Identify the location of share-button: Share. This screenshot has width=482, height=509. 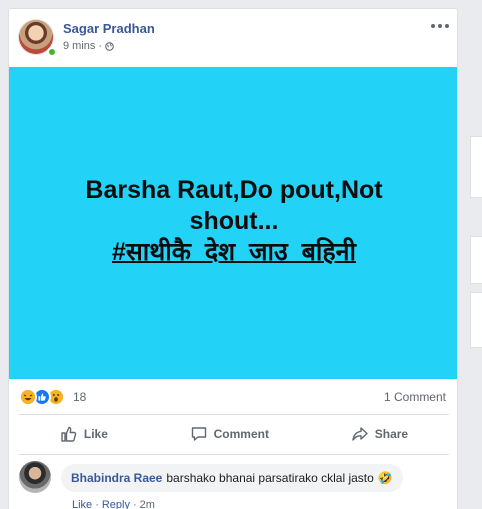
(379, 434).